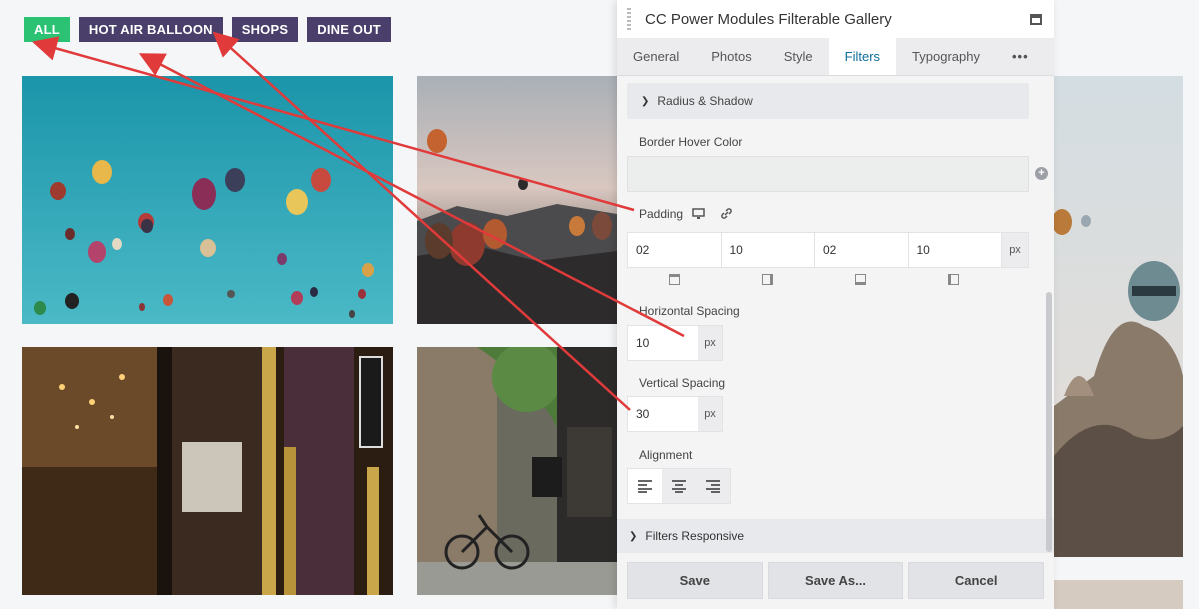 Image resolution: width=1199 pixels, height=609 pixels. Describe the element at coordinates (767, 279) in the screenshot. I see `padding-right-icon` at that location.